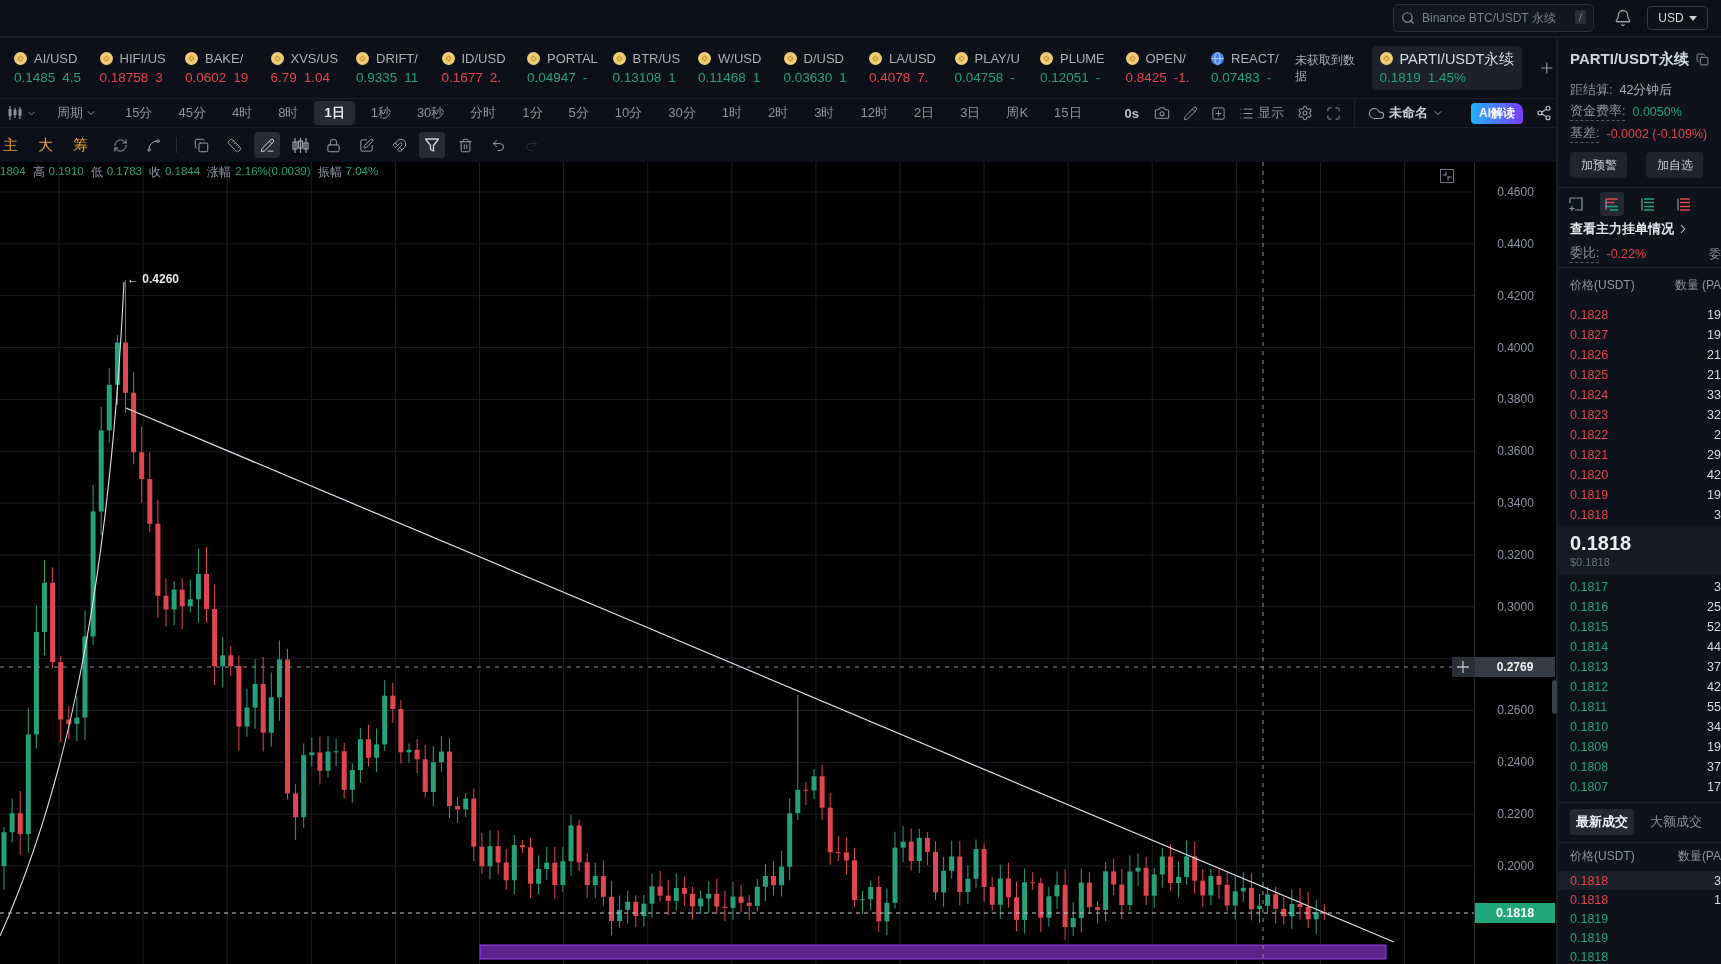  Describe the element at coordinates (192, 113) in the screenshot. I see `period-tab: 45分` at that location.